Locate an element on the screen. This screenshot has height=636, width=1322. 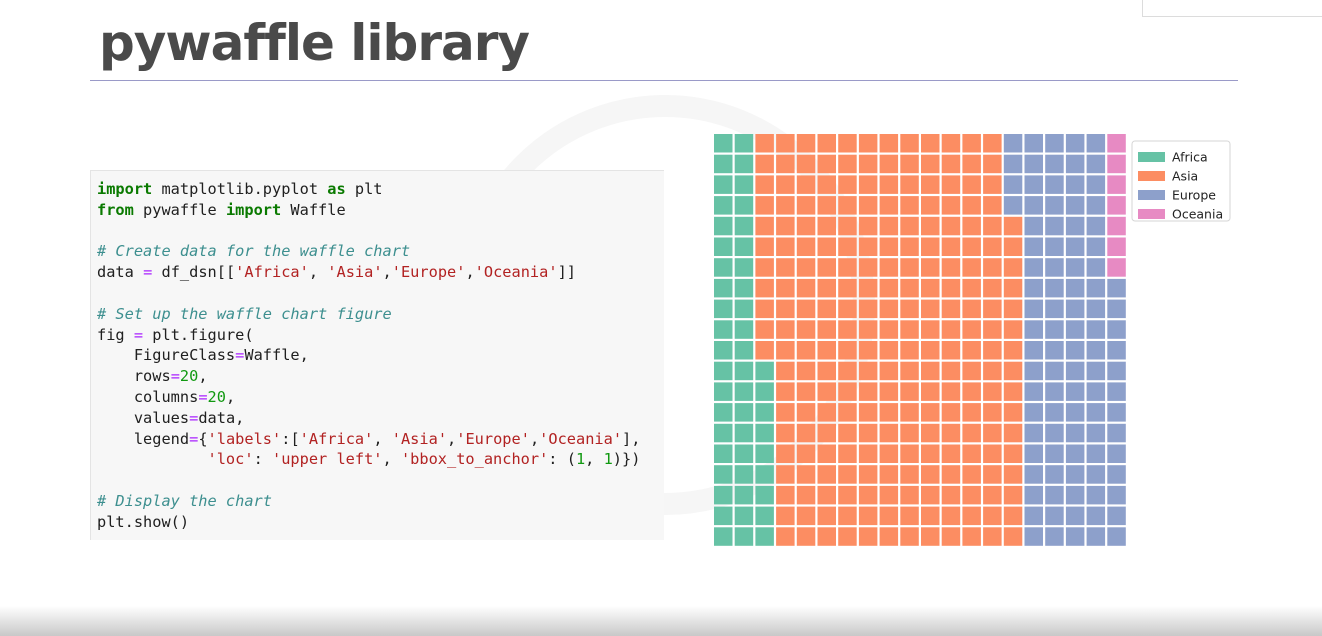
legend-label-oceania: Oceania is located at coordinates (1197, 214).